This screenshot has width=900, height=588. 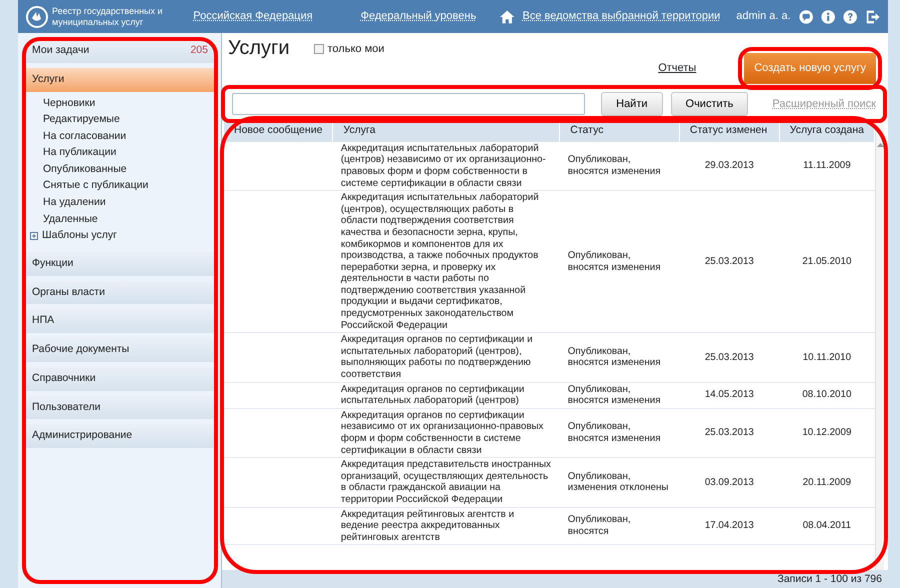 I want to click on records-count: Записи 1 - 100 из 796, so click(x=830, y=579).